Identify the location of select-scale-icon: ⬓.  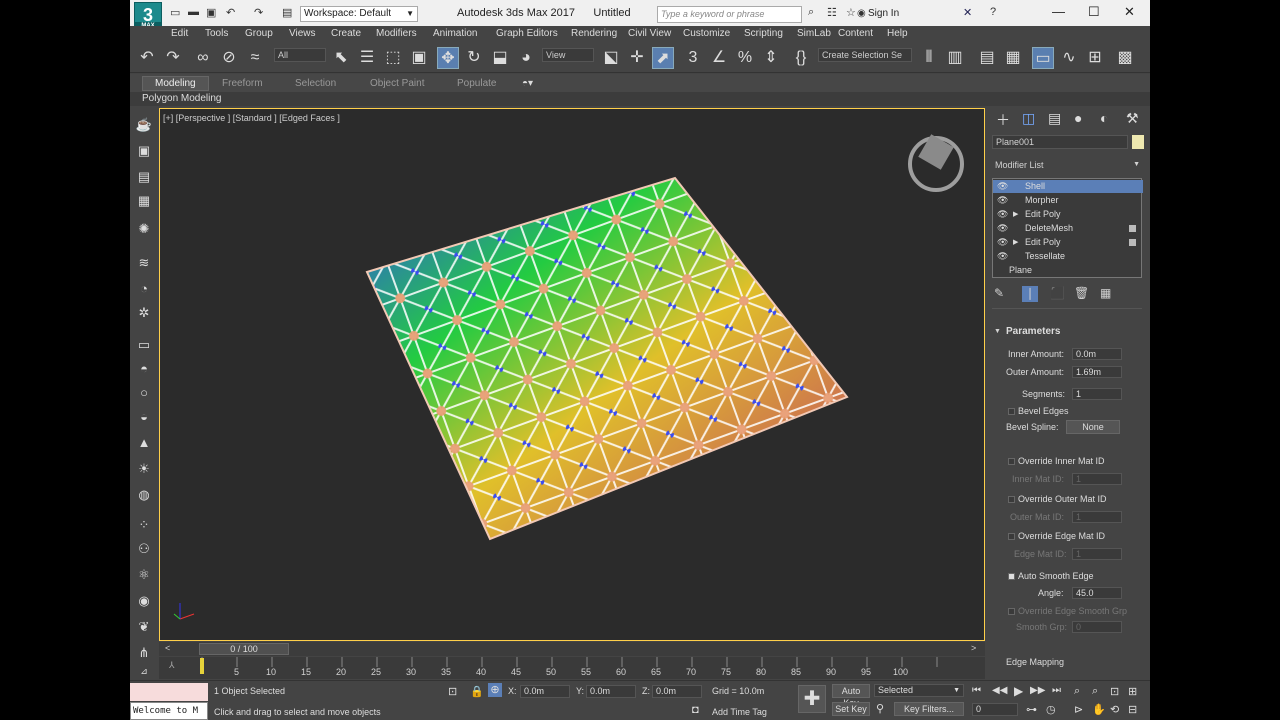
(500, 58).